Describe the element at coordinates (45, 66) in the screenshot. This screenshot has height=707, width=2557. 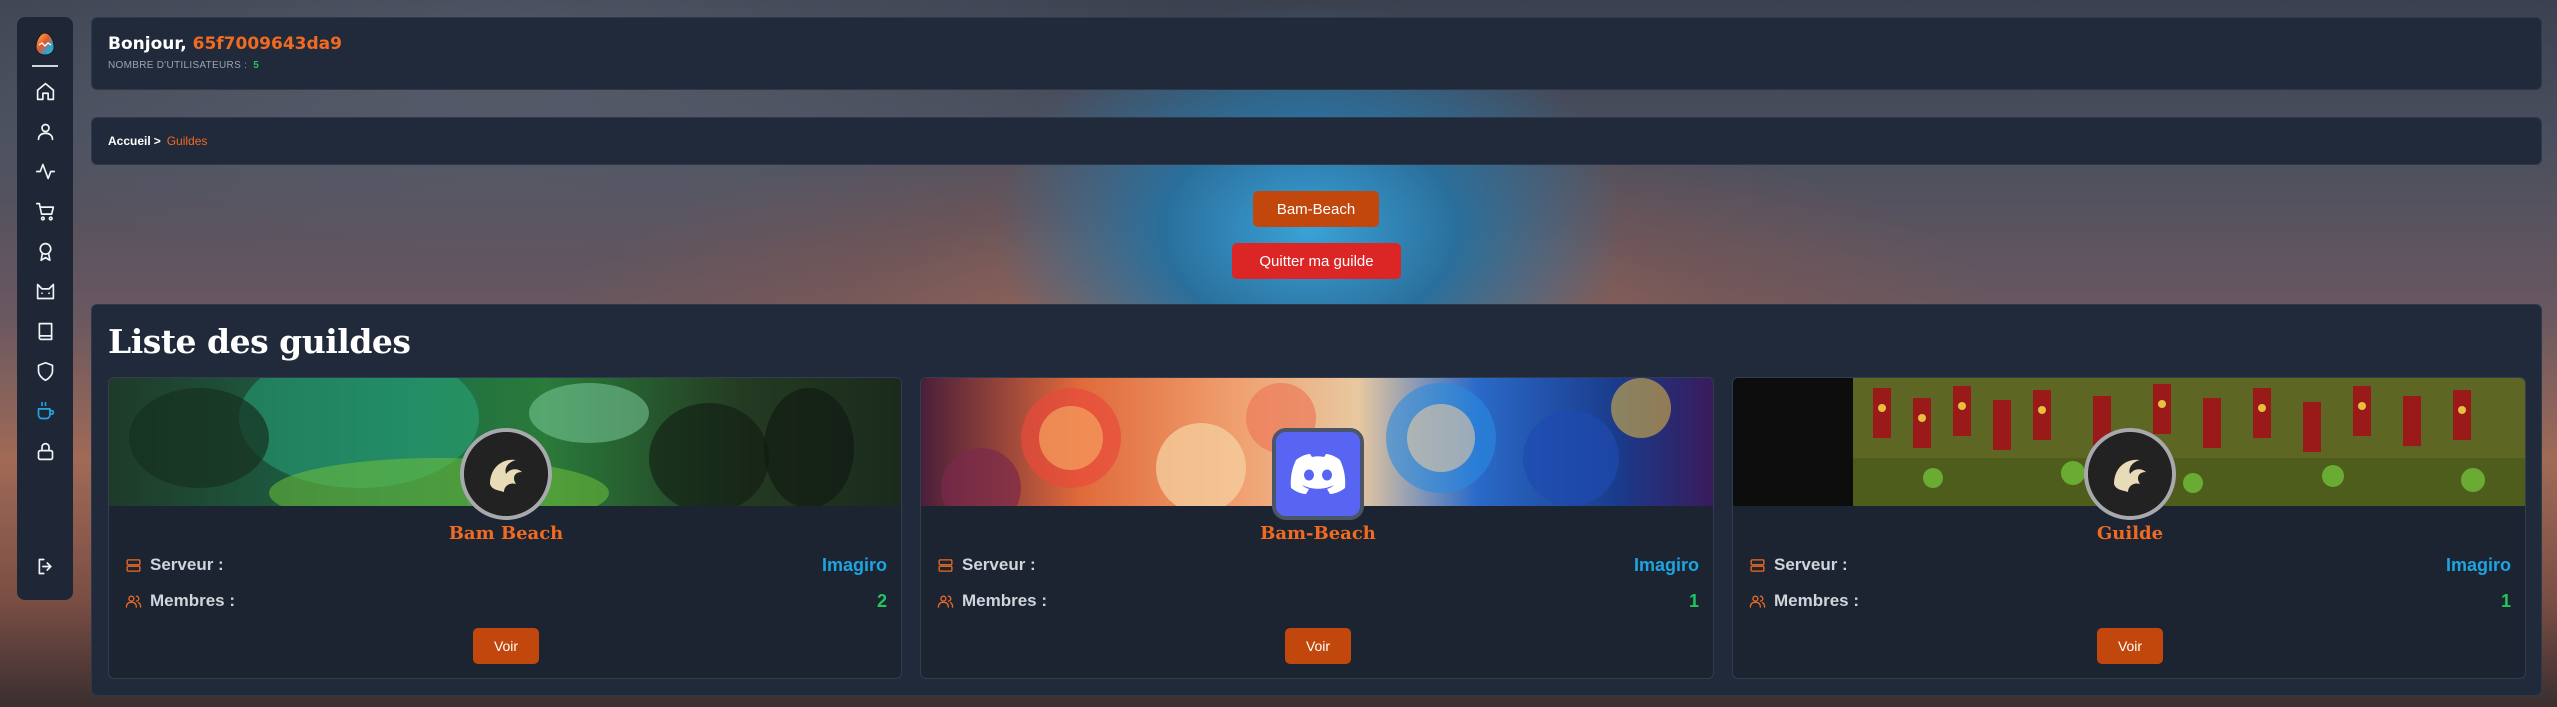
I see `sidebar-divider` at that location.